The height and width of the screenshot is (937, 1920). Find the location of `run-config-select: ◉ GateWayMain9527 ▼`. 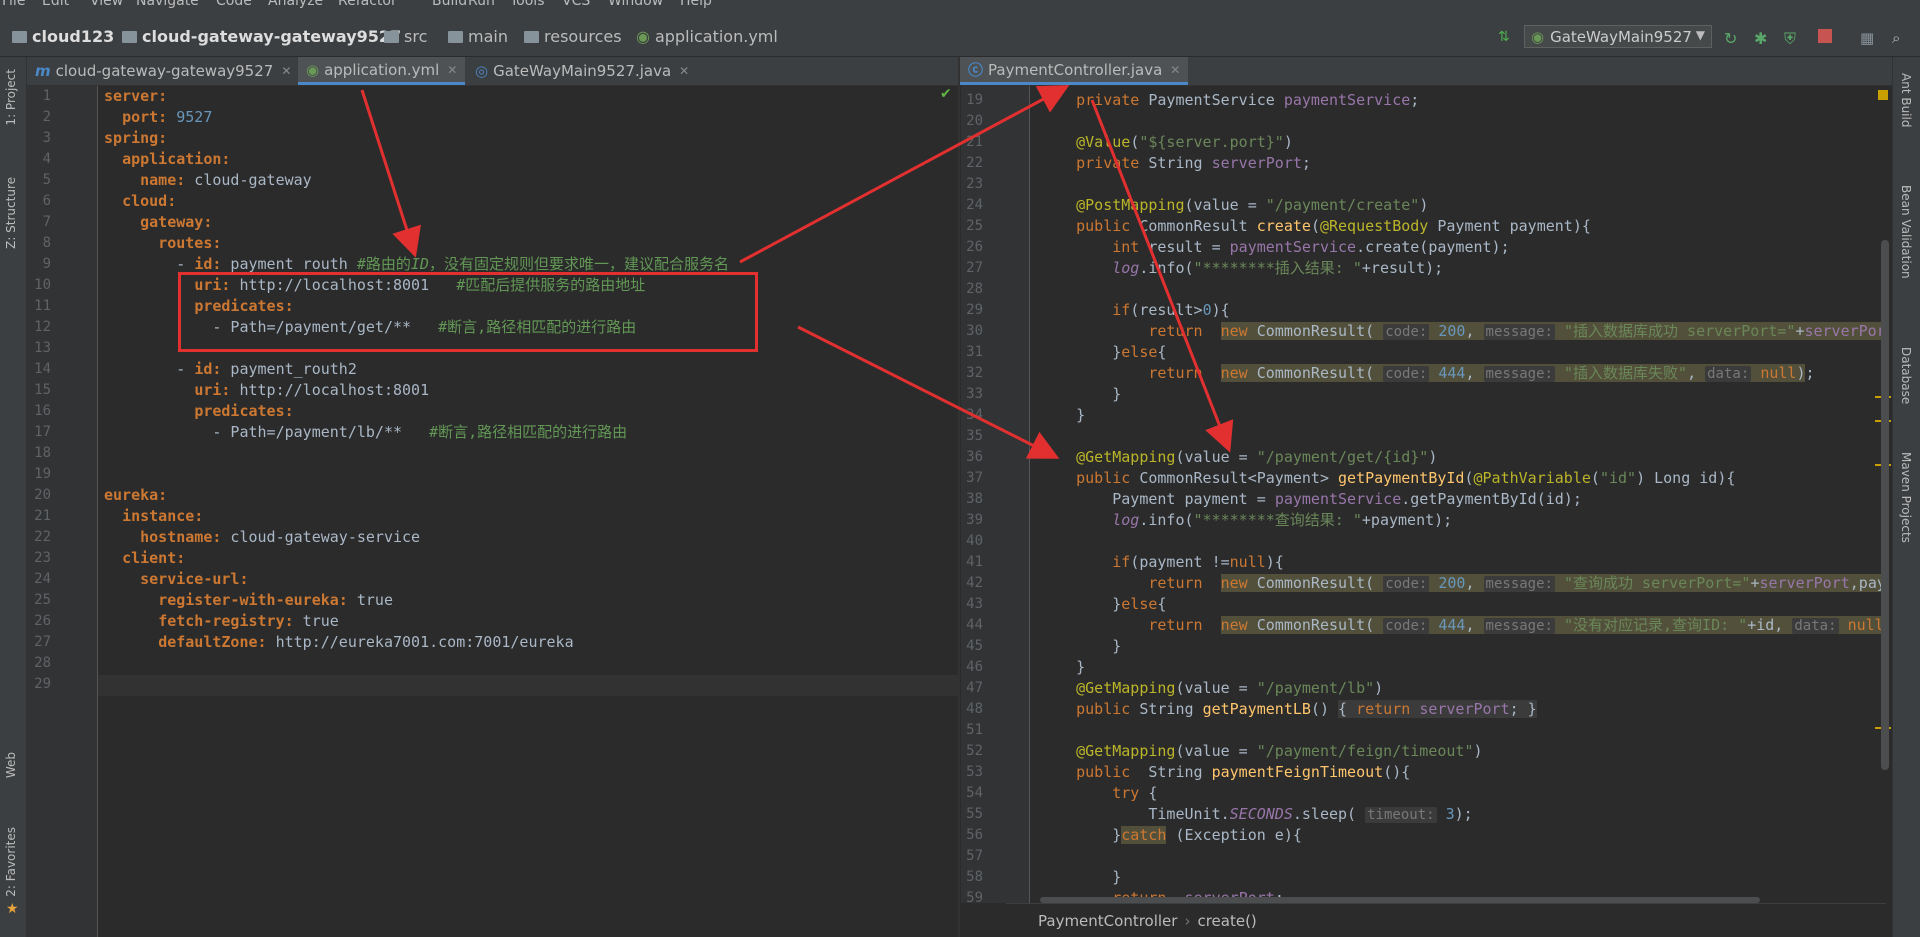

run-config-select: ◉ GateWayMain9527 ▼ is located at coordinates (1618, 36).